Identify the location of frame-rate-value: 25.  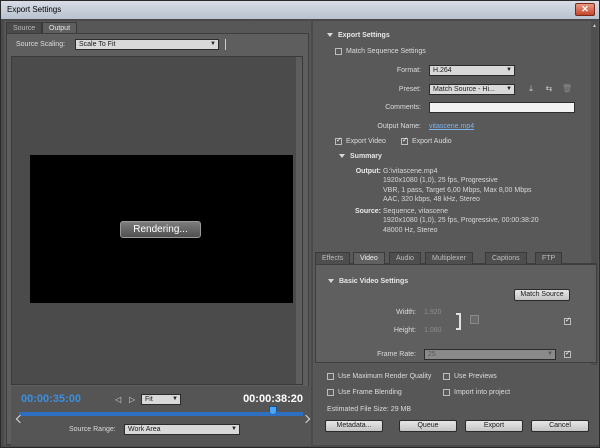
(432, 354).